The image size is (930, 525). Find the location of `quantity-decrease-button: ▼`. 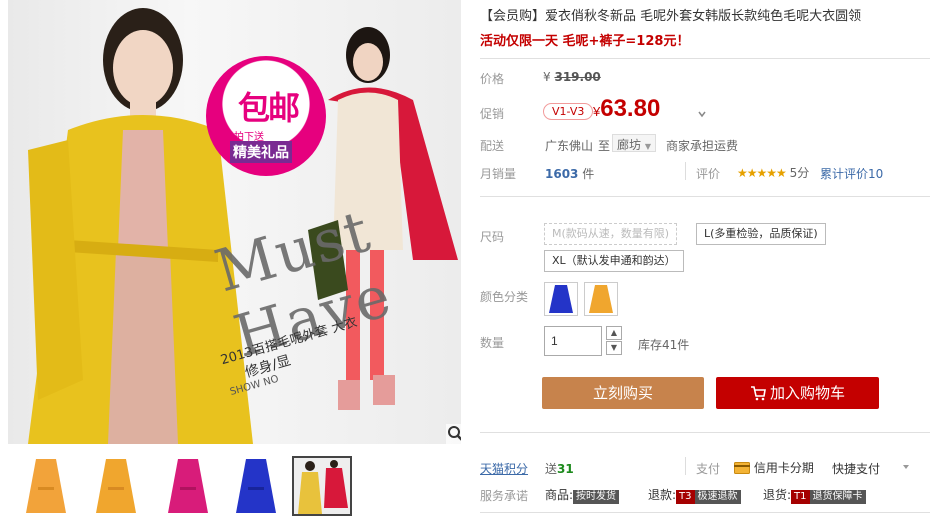

quantity-decrease-button: ▼ is located at coordinates (614, 348).